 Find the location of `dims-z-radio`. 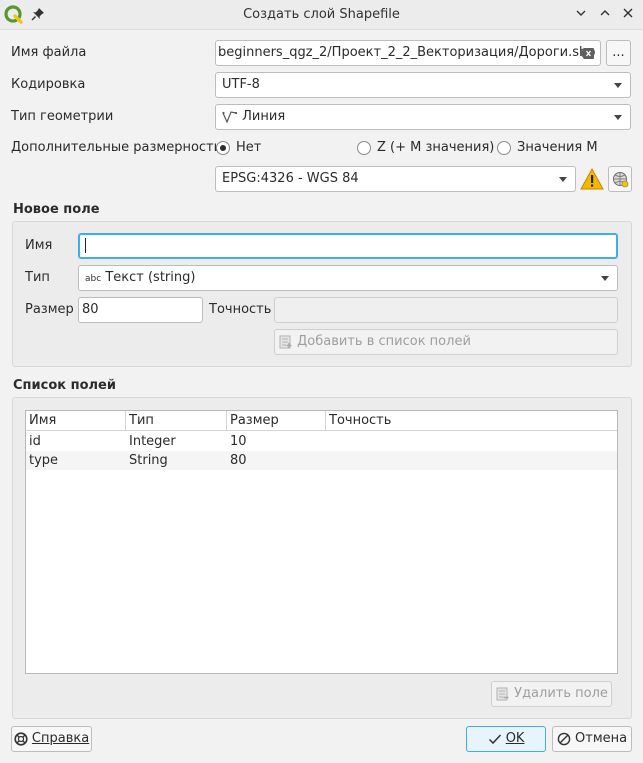

dims-z-radio is located at coordinates (364, 148).